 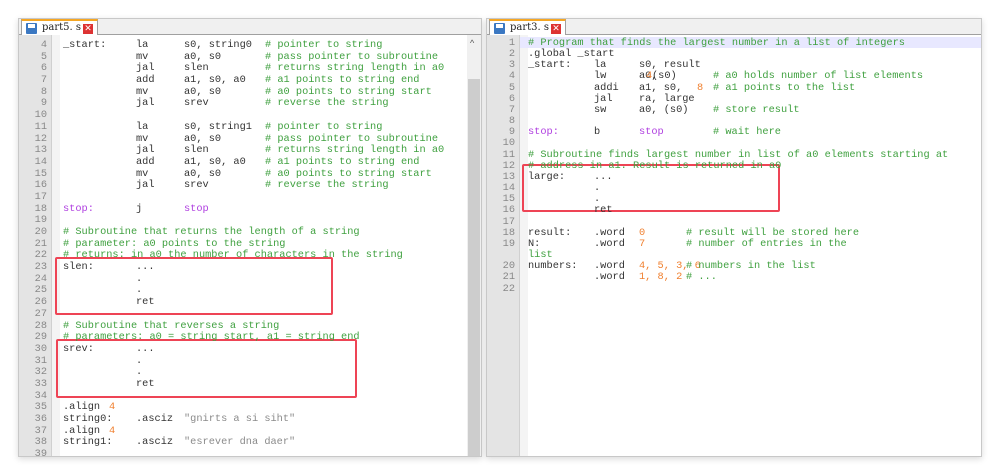 What do you see at coordinates (40, 302) in the screenshot?
I see `line-number: 26` at bounding box center [40, 302].